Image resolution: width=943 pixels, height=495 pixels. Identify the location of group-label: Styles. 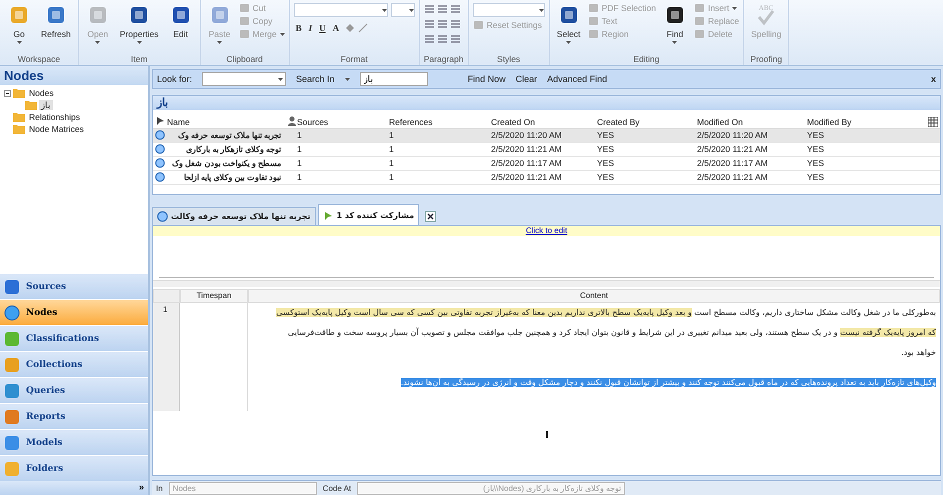
(509, 59).